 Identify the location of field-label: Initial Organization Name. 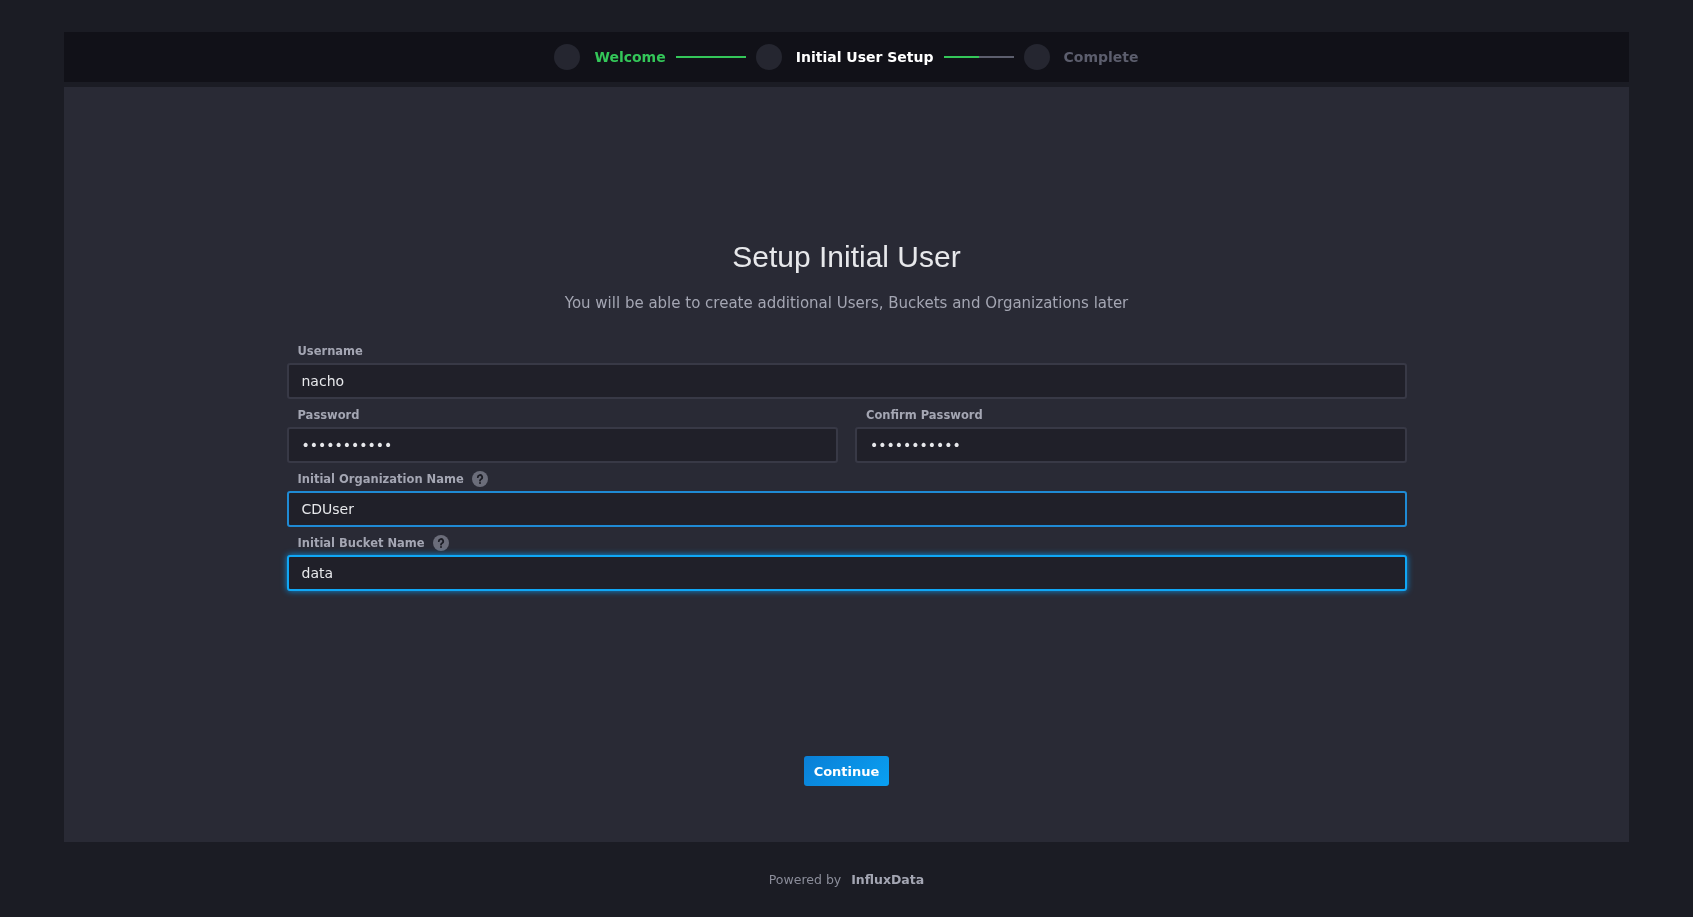
(380, 479).